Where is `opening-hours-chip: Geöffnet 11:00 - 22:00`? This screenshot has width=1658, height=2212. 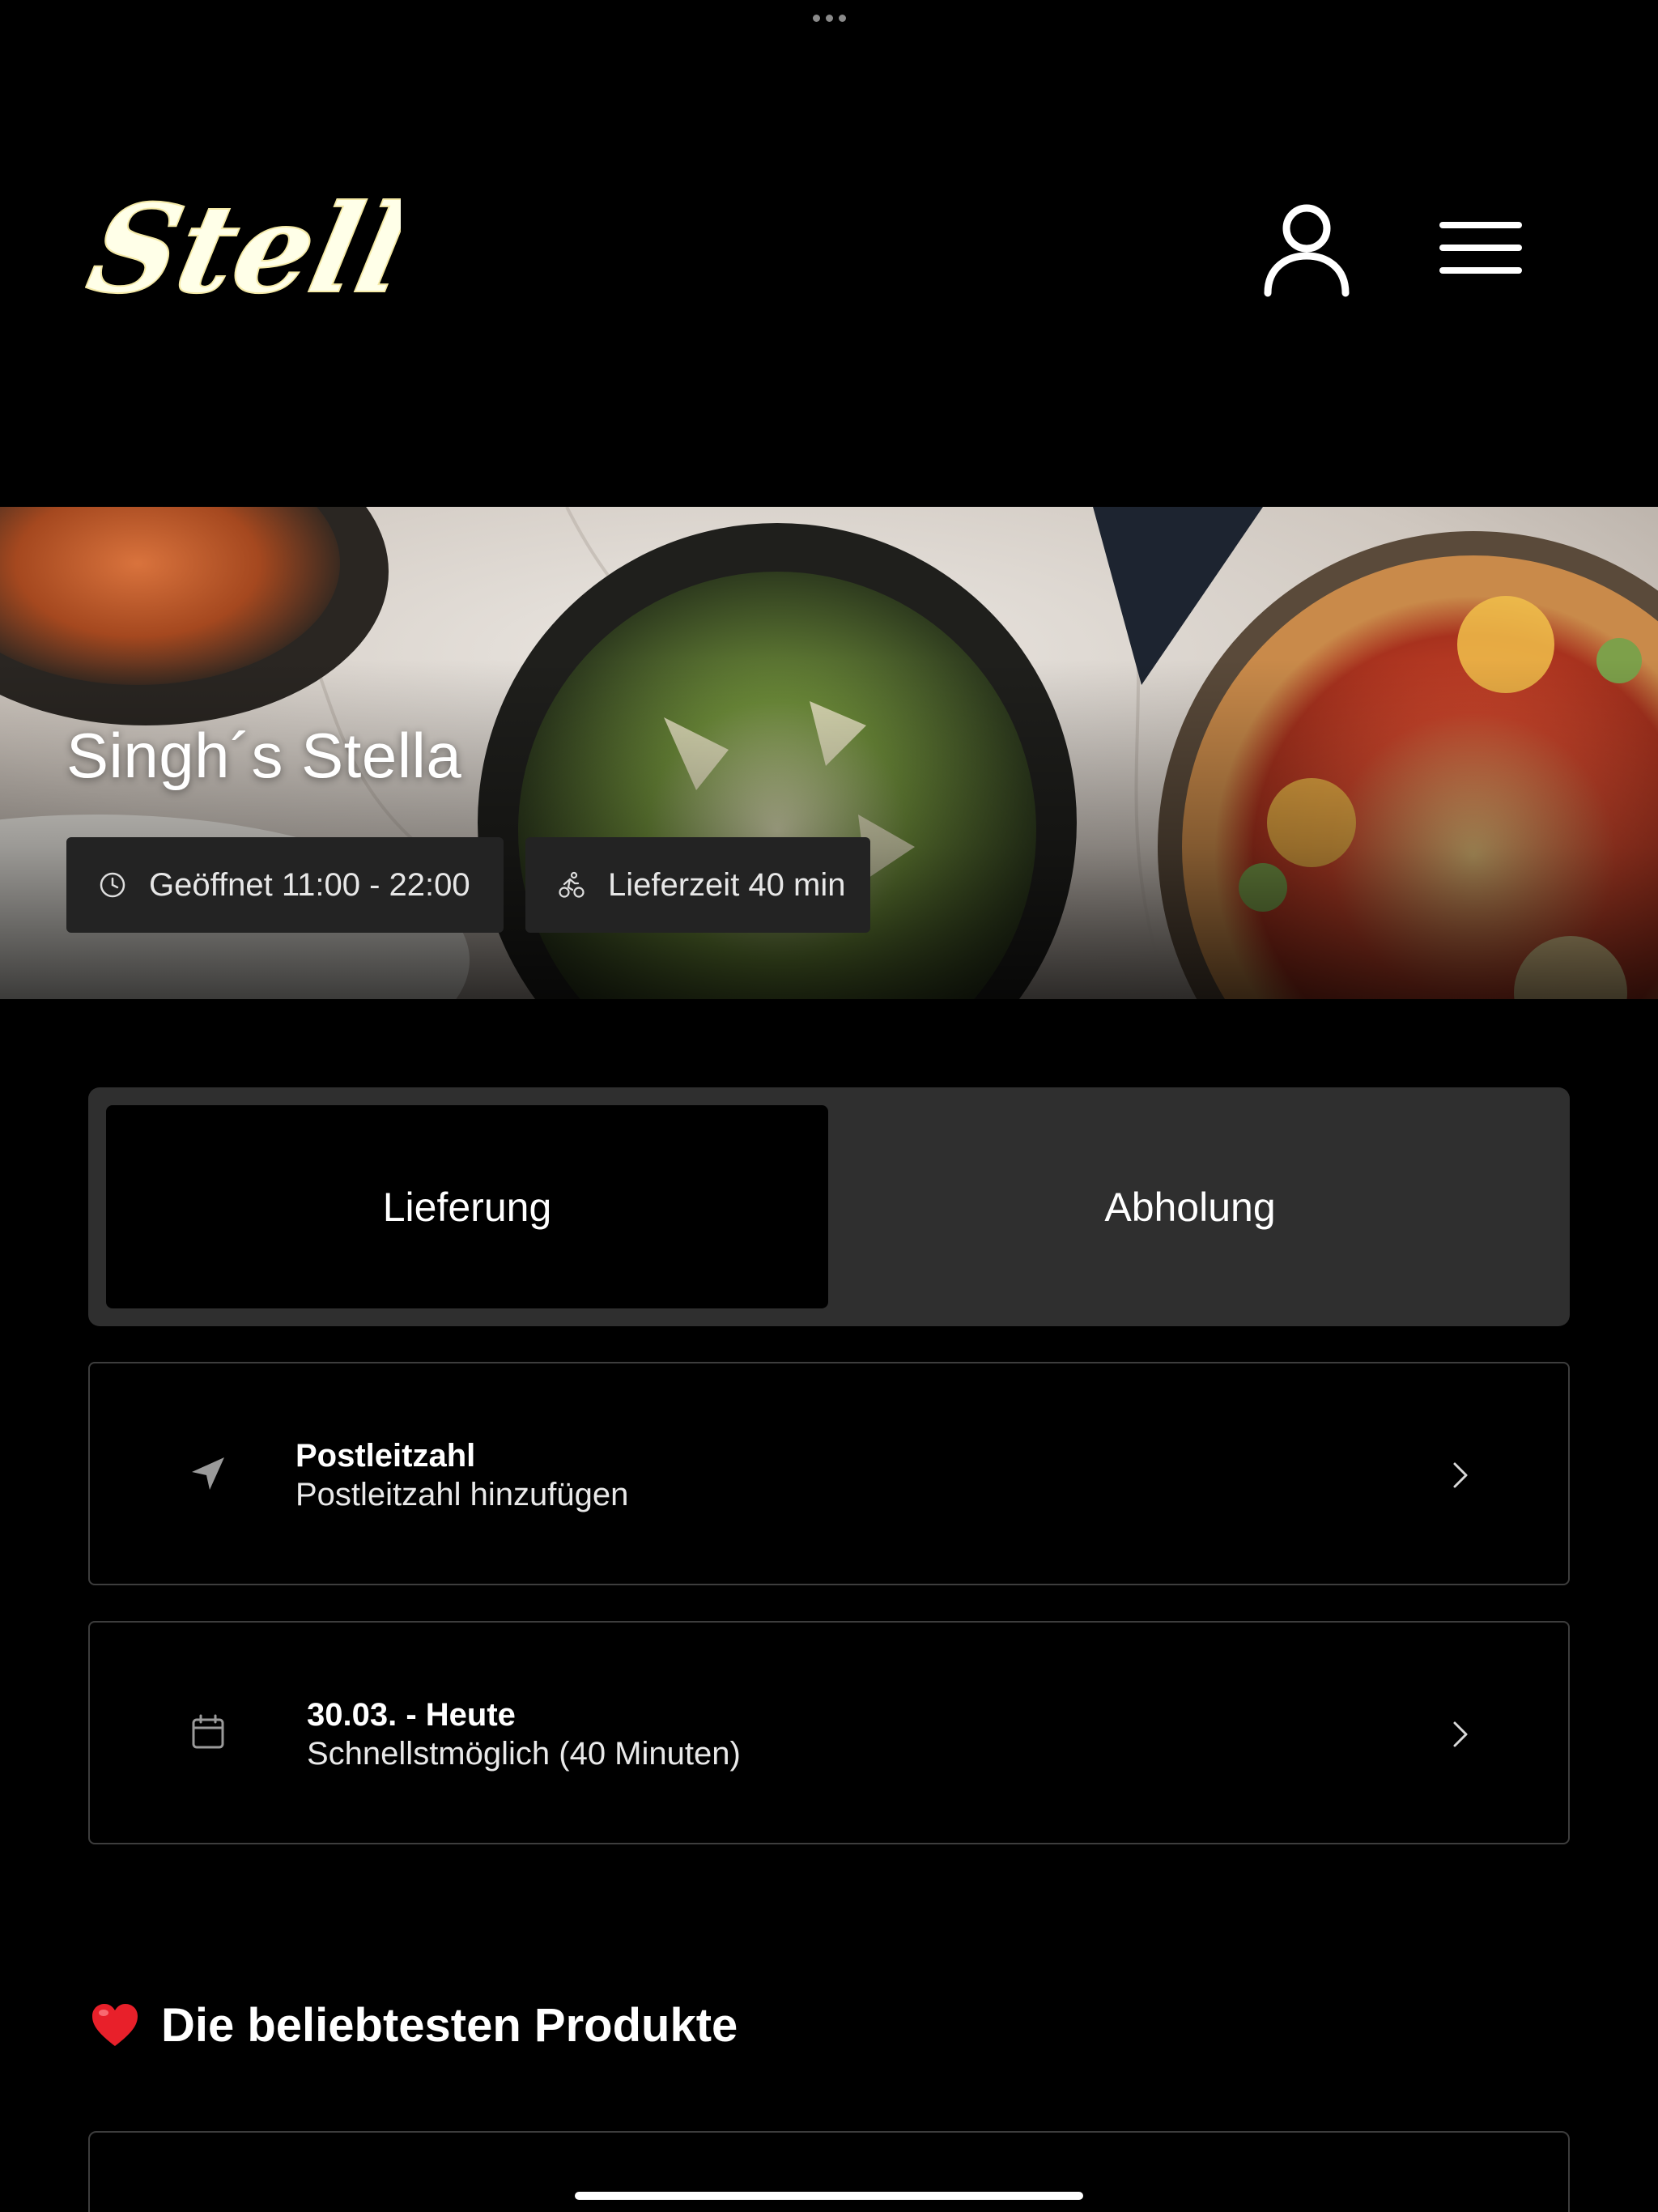 opening-hours-chip: Geöffnet 11:00 - 22:00 is located at coordinates (285, 885).